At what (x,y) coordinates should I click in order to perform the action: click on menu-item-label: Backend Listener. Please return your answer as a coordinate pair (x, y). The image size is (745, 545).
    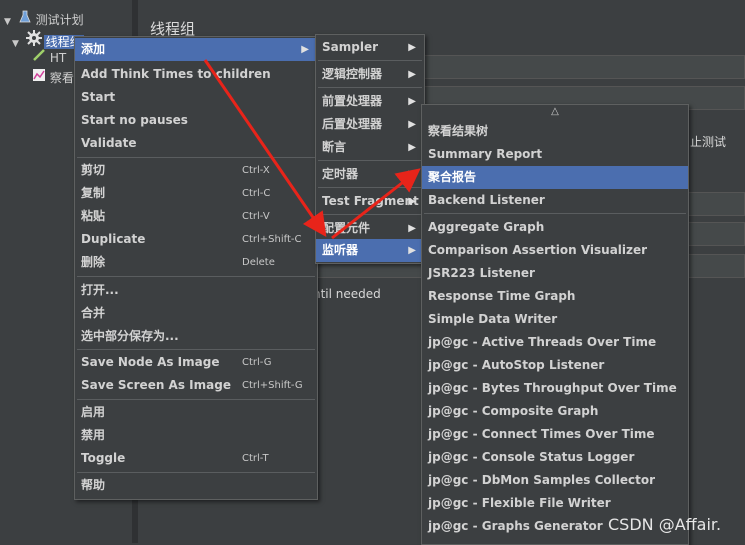
    Looking at the image, I should click on (486, 200).